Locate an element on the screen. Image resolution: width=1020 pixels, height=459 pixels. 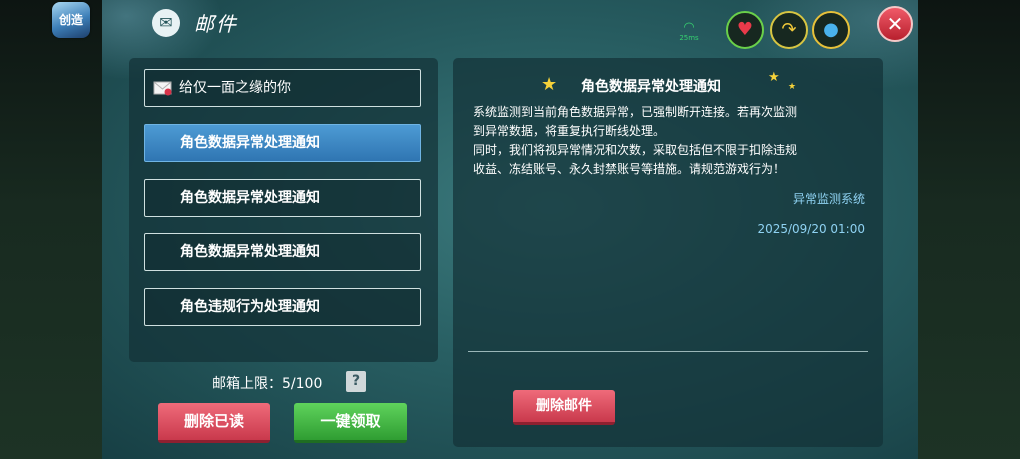
health-status-button: ♥ is located at coordinates (745, 30).